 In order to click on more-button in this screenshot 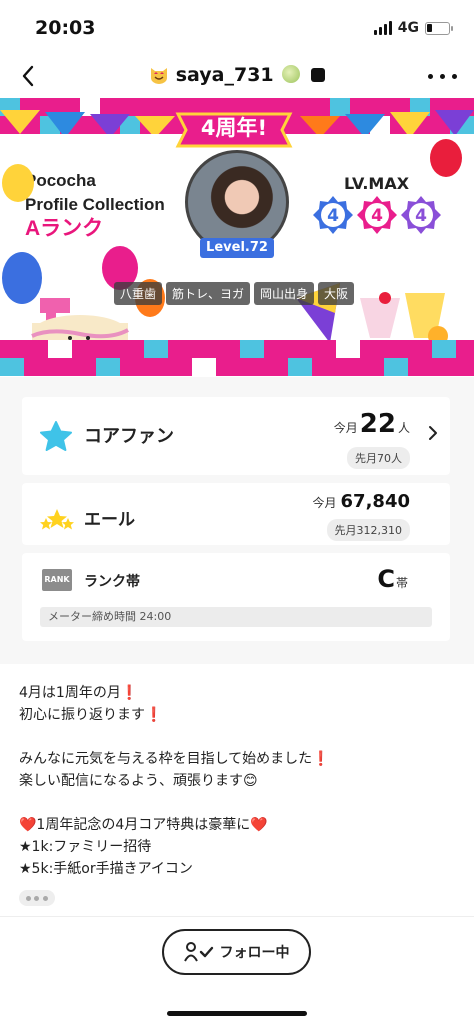, I will do `click(442, 76)`.